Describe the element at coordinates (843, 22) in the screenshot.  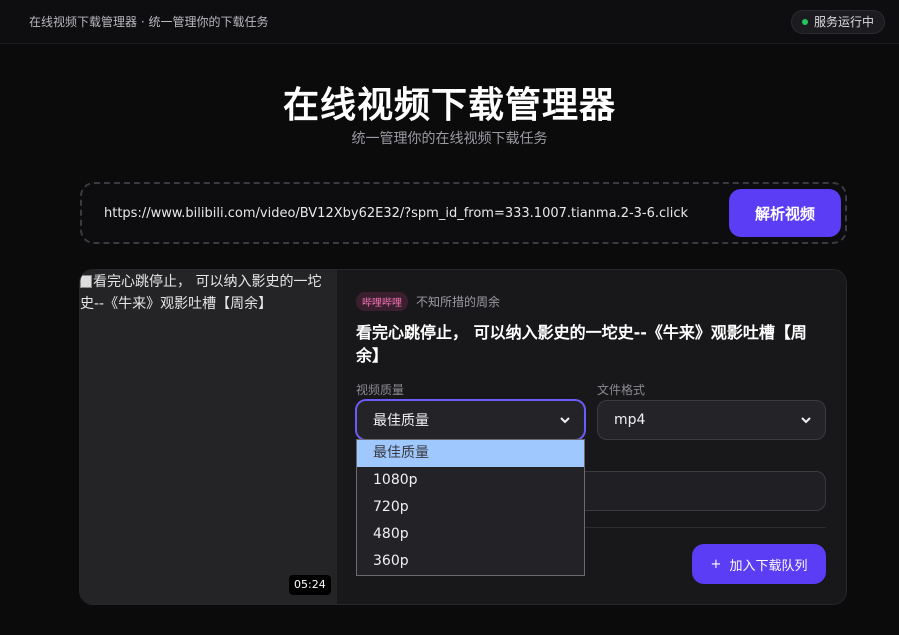
I see `status-text: 服务运行中` at that location.